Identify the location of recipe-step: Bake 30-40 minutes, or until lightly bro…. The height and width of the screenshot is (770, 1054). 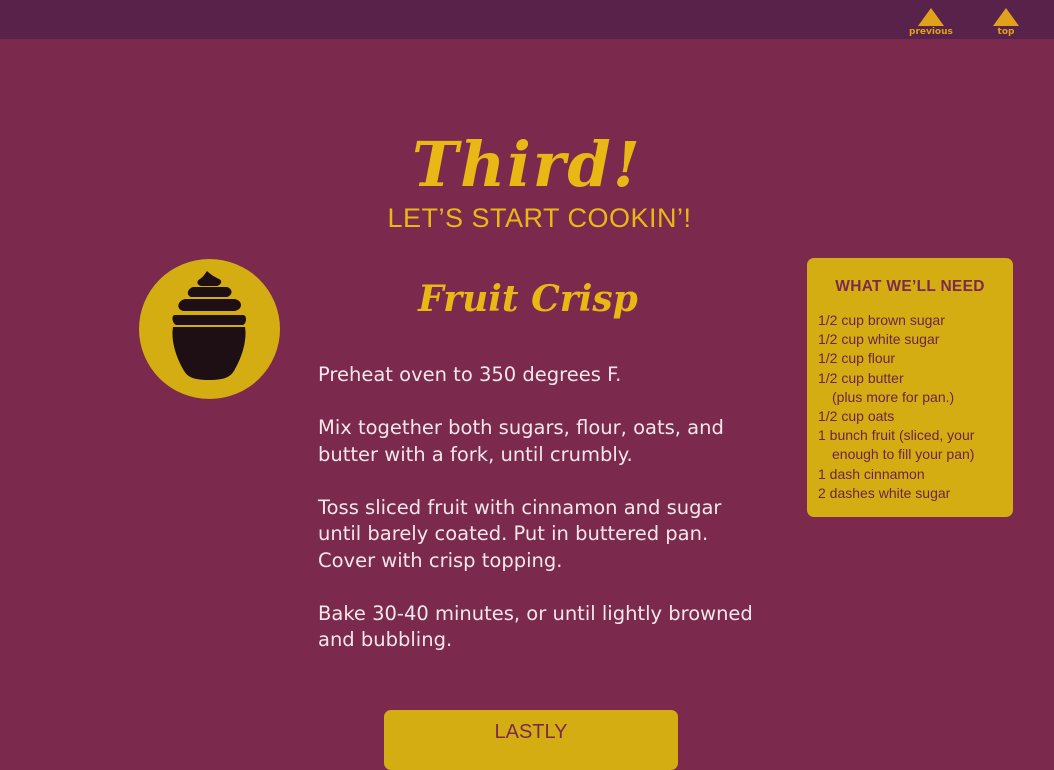
(535, 626).